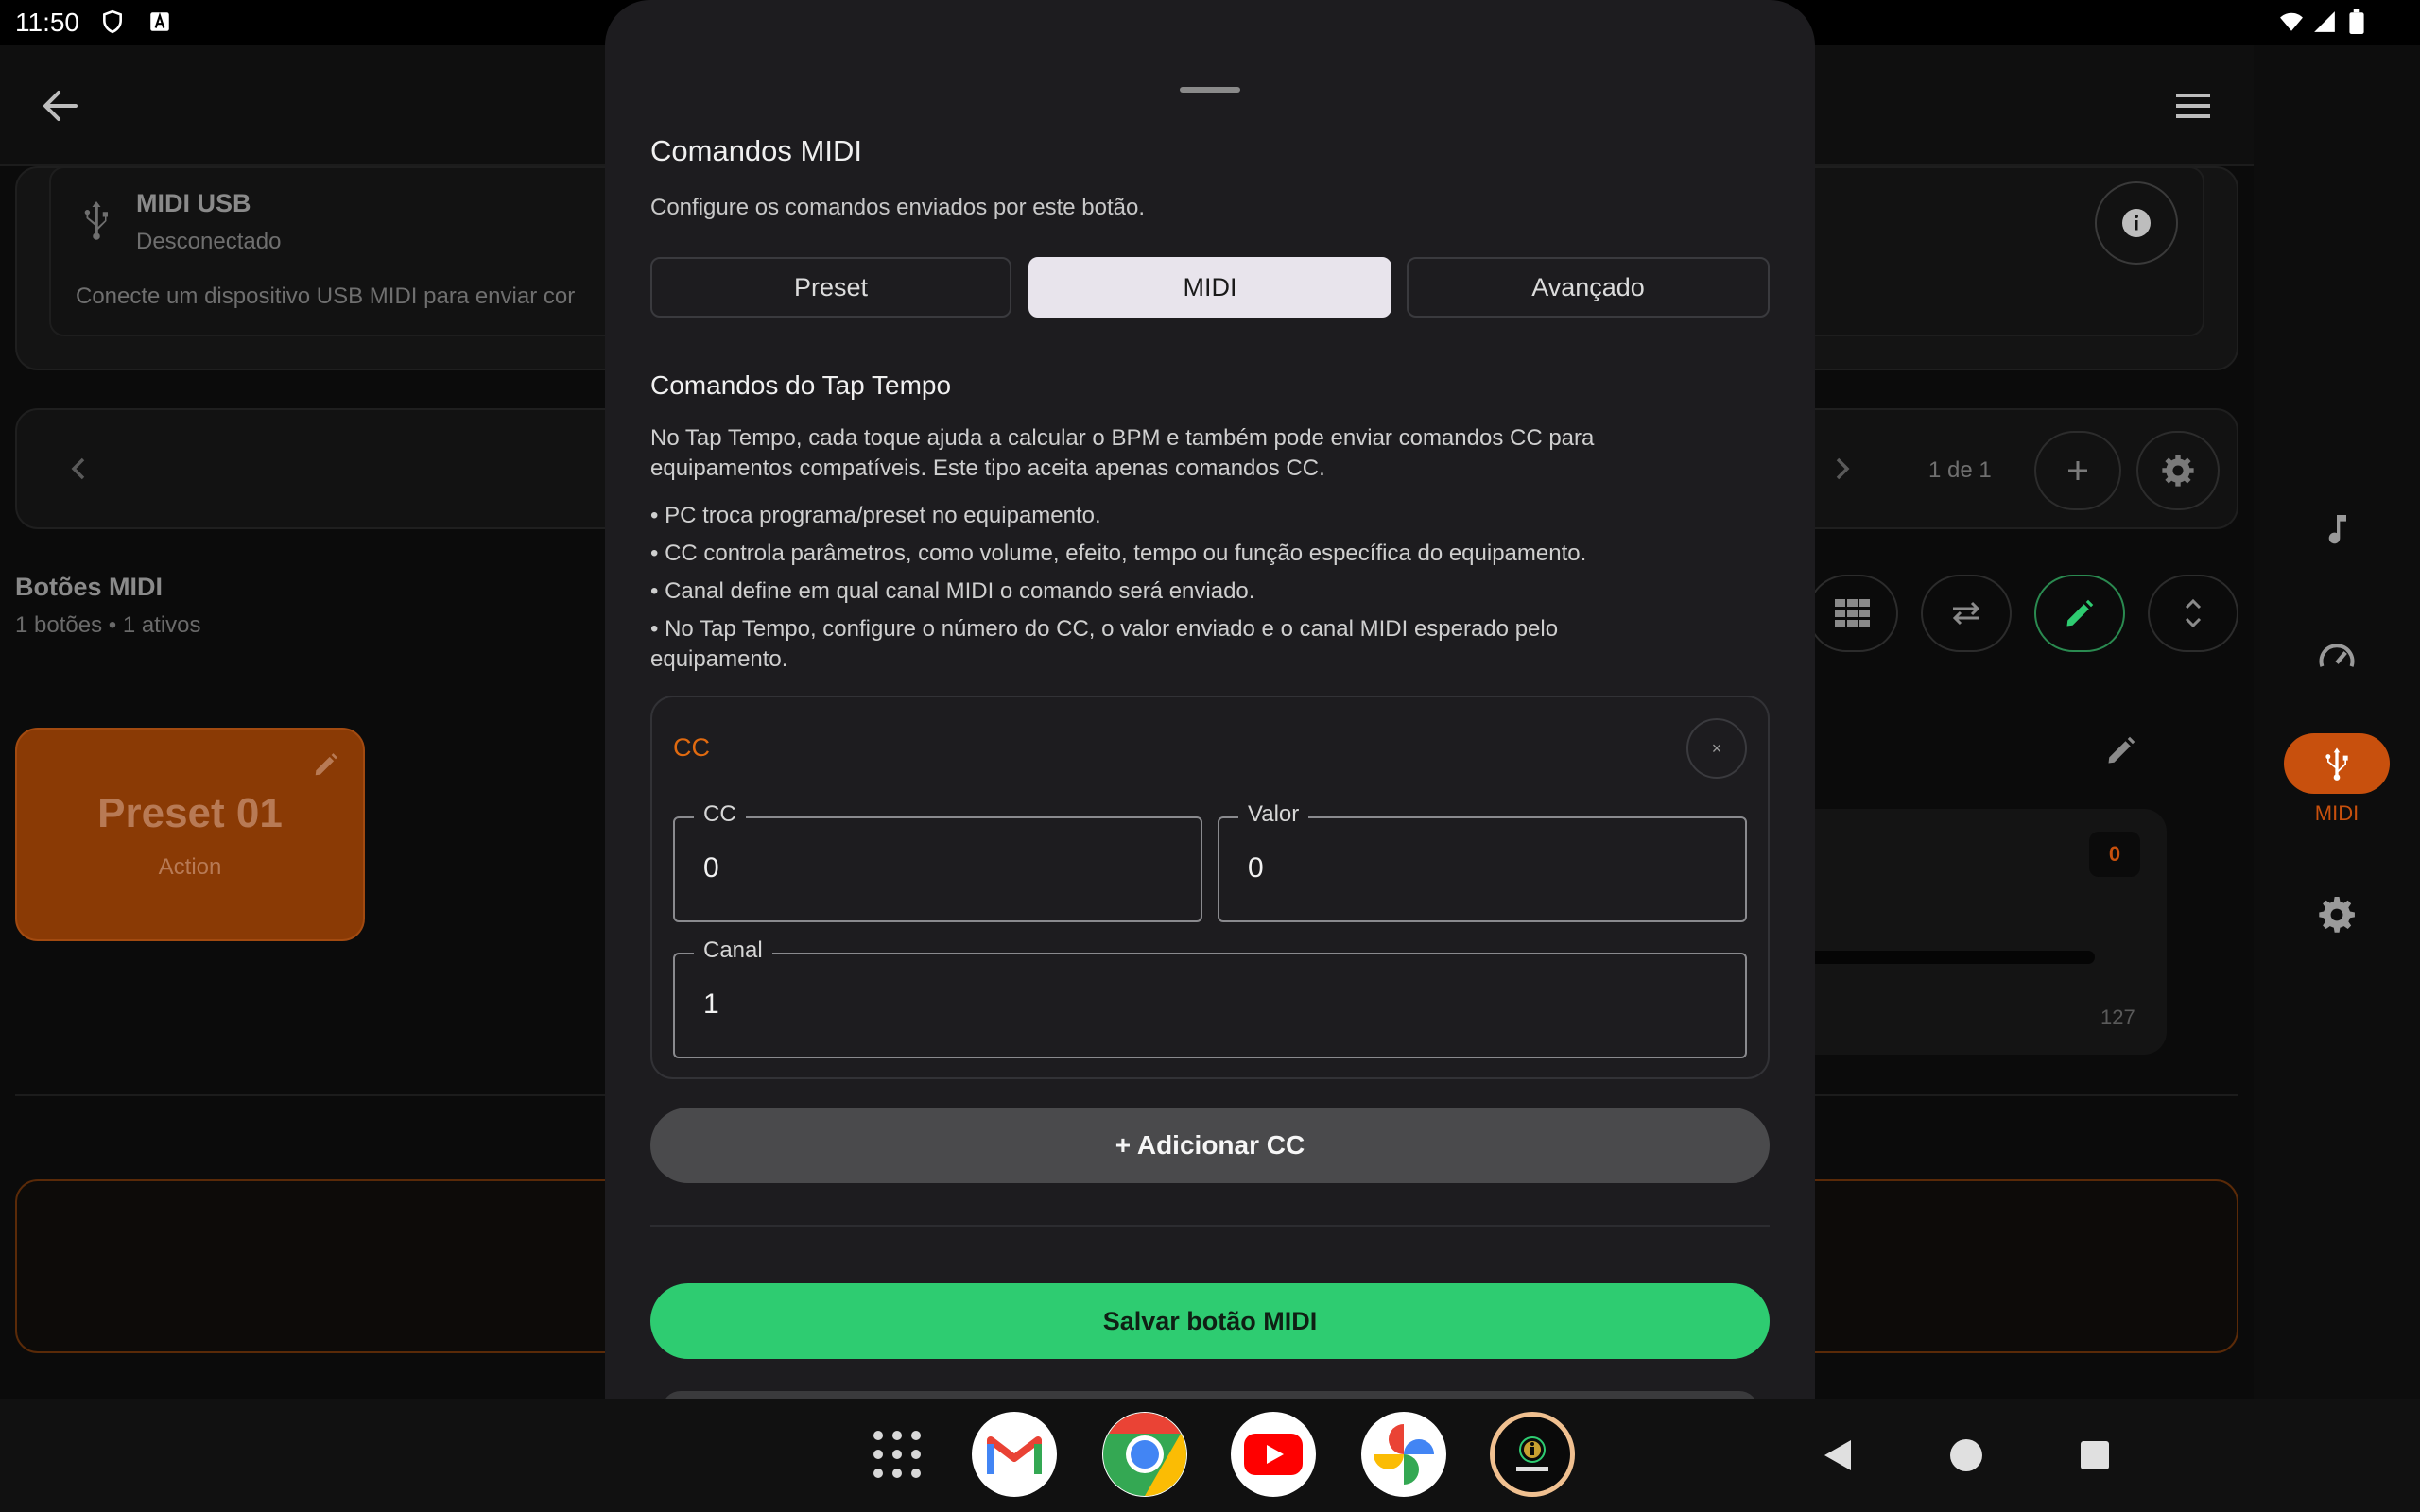  I want to click on icarus-logo-icon, so click(1532, 1453).